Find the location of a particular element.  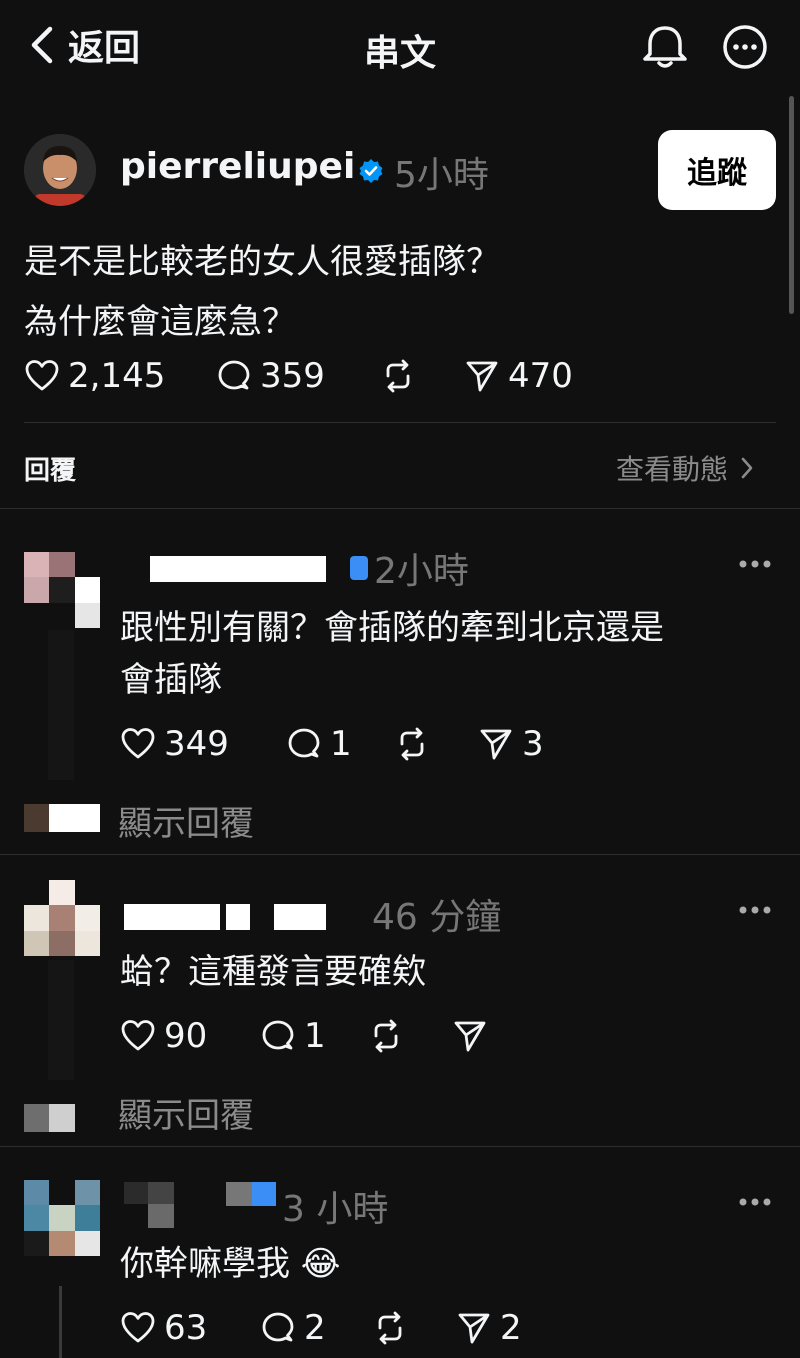

like-count: 349 is located at coordinates (196, 744).